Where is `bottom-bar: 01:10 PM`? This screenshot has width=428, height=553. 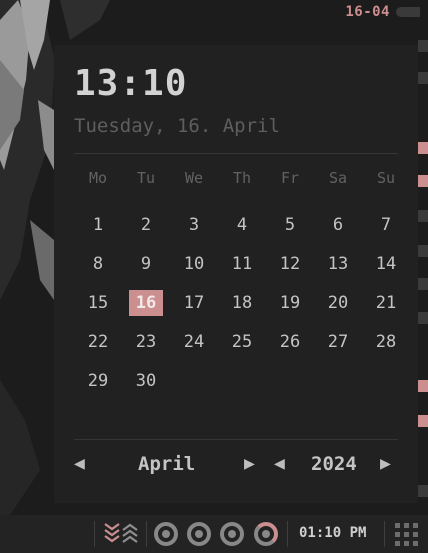
bottom-bar: 01:10 PM is located at coordinates (214, 534).